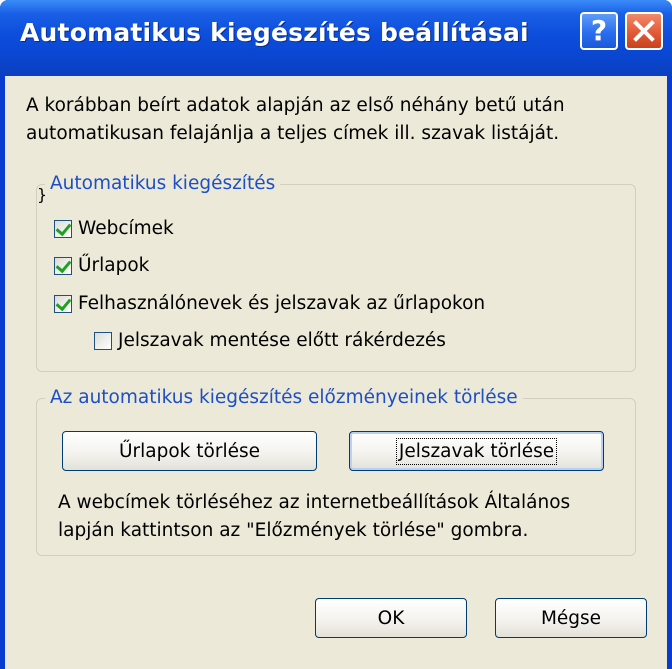 This screenshot has width=672, height=669. I want to click on close-icon, so click(644, 31).